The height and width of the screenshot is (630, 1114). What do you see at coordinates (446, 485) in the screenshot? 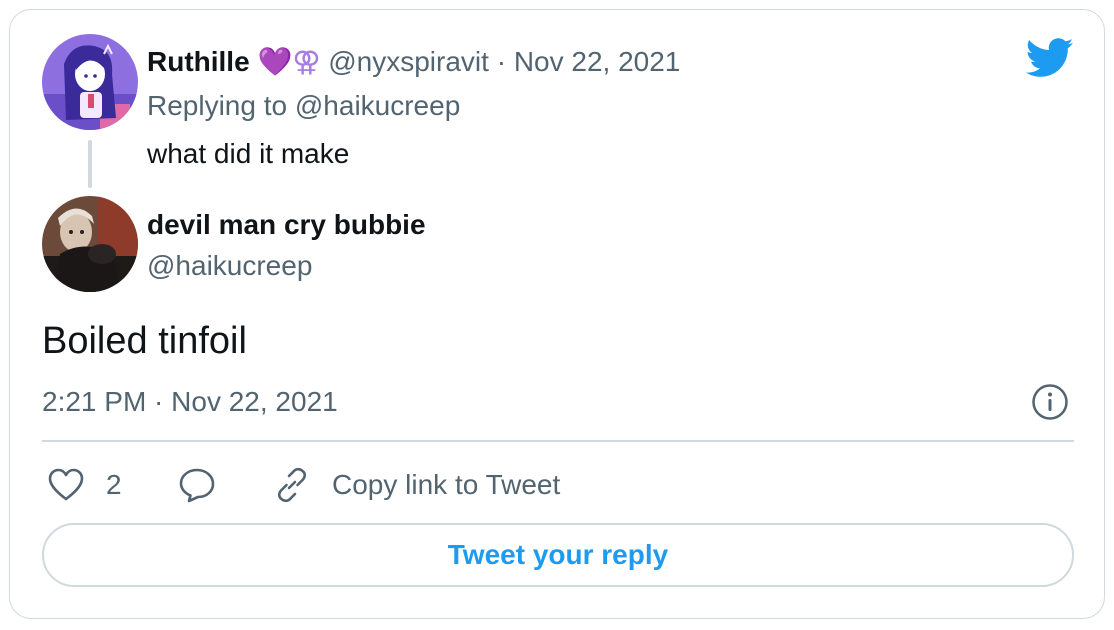
I see `copy-link-label: Copy link to Tweet` at bounding box center [446, 485].